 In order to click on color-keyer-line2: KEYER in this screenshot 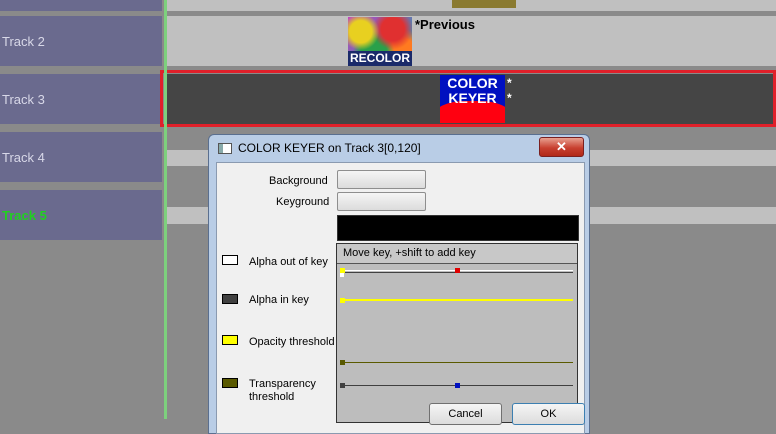, I will do `click(472, 98)`.